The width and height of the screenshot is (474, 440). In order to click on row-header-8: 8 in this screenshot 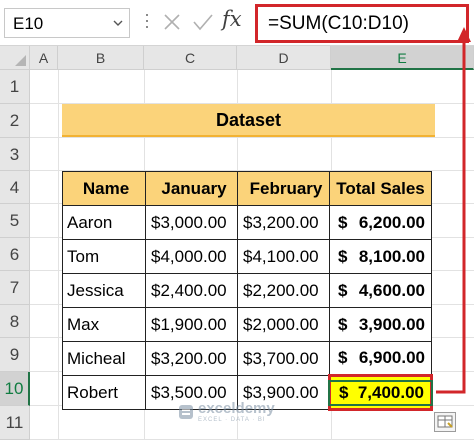, I will do `click(15, 321)`.